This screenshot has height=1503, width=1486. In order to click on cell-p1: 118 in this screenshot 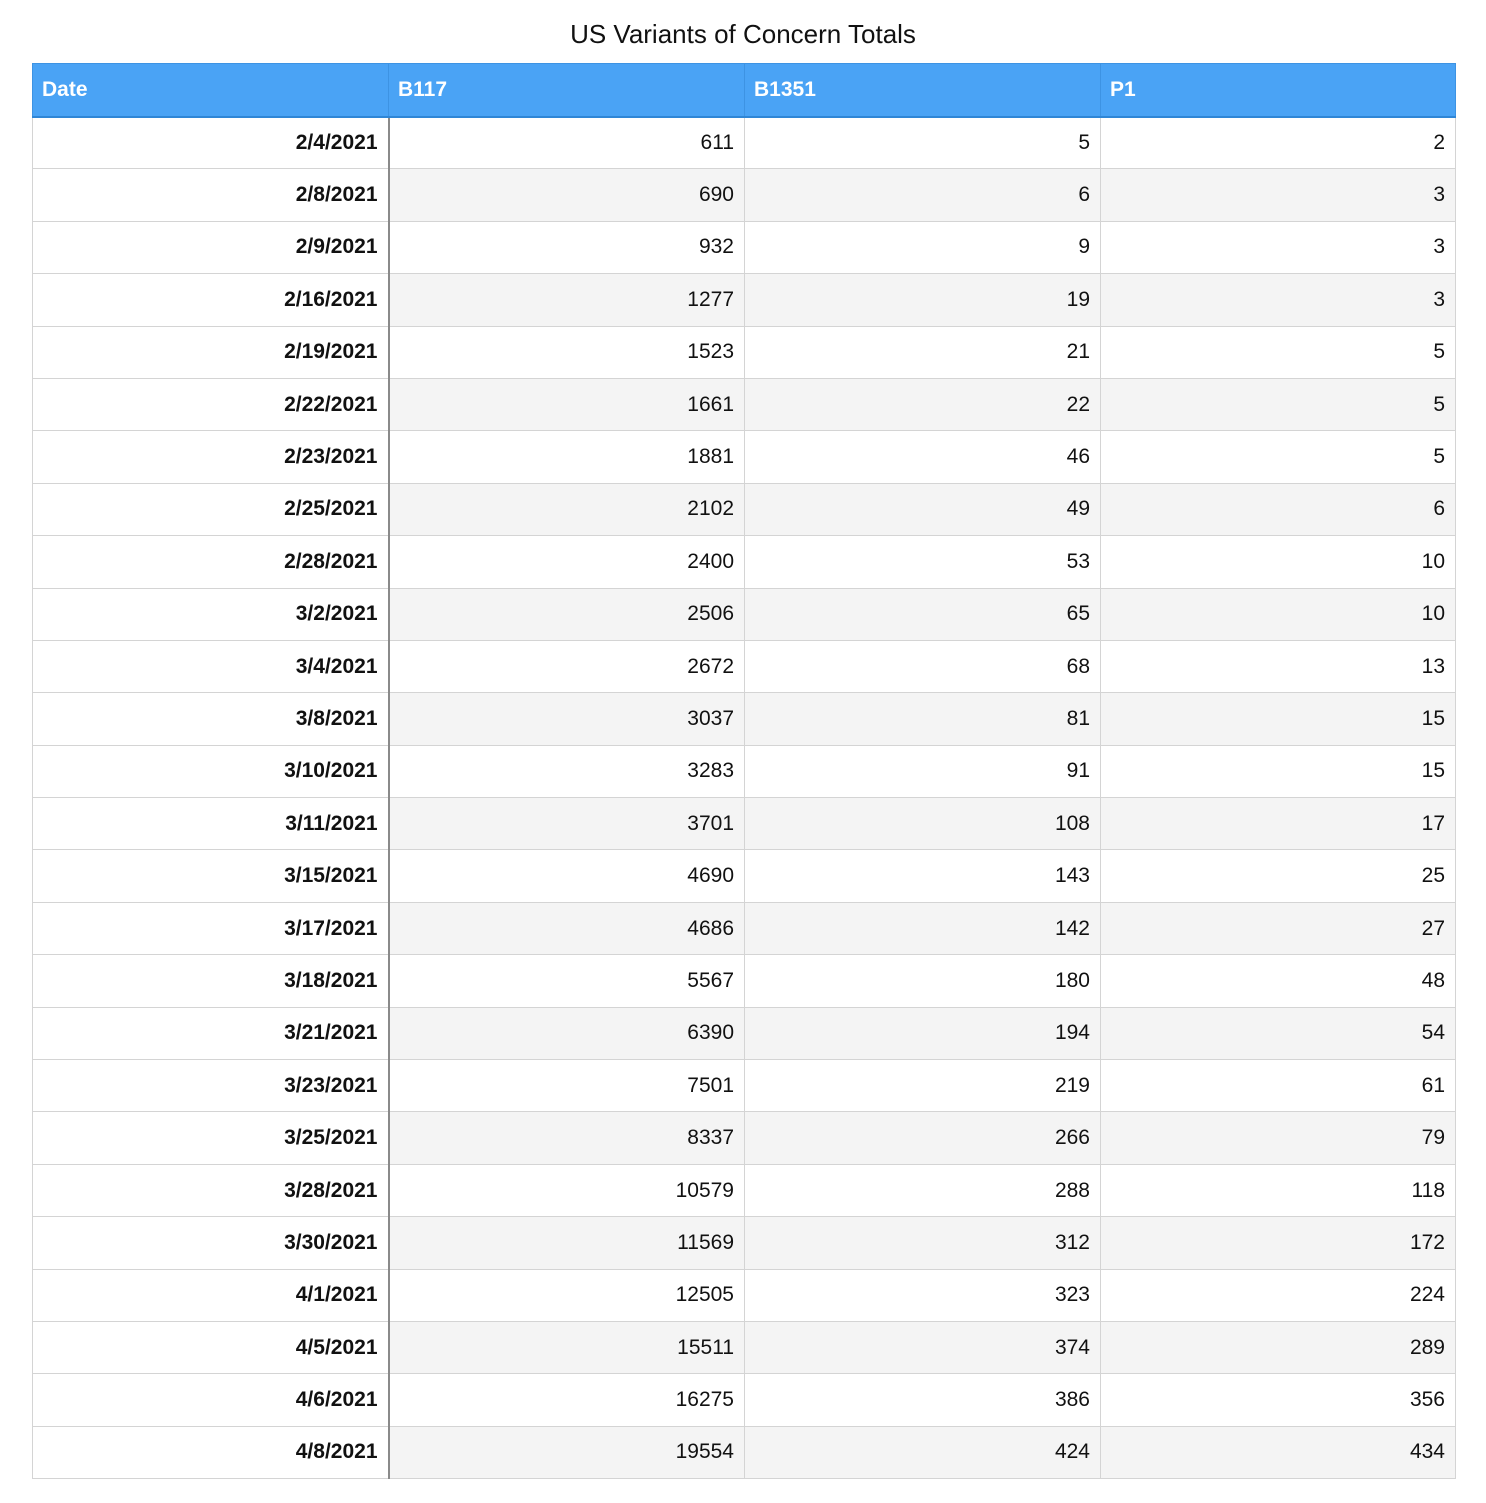, I will do `click(1278, 1190)`.